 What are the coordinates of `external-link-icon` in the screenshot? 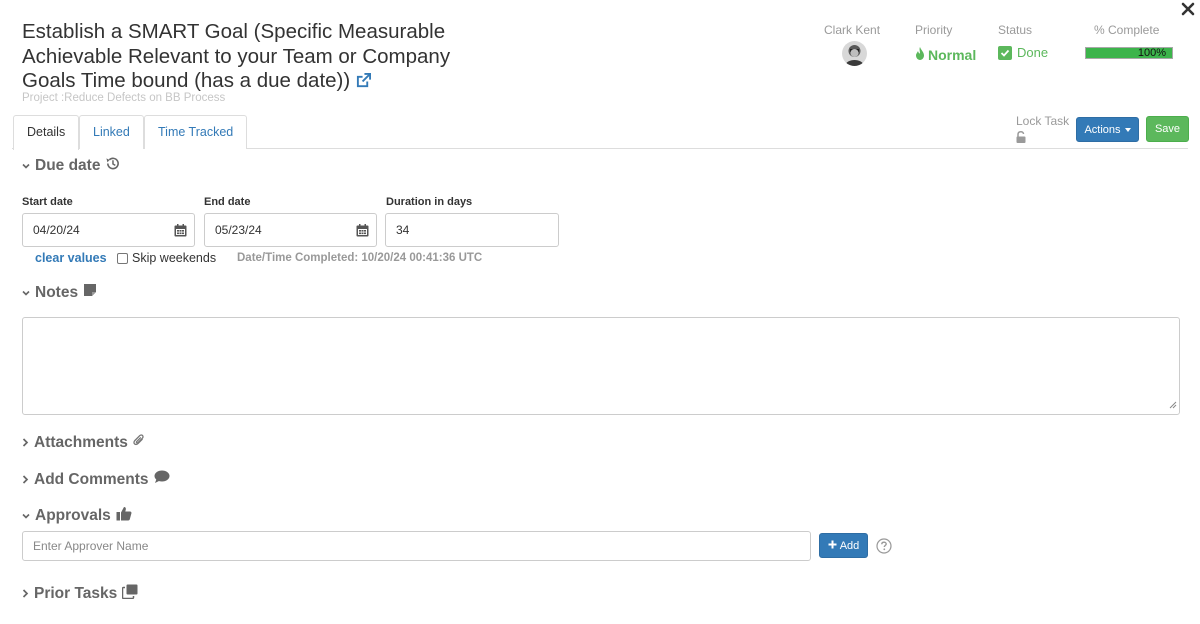 It's located at (364, 82).